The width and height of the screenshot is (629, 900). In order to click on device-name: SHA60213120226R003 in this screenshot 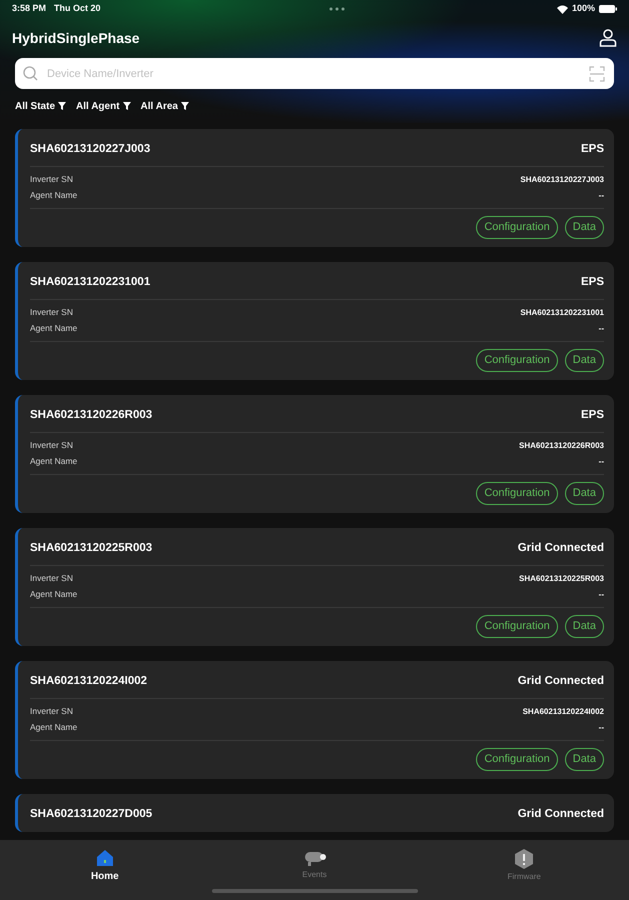, I will do `click(91, 416)`.